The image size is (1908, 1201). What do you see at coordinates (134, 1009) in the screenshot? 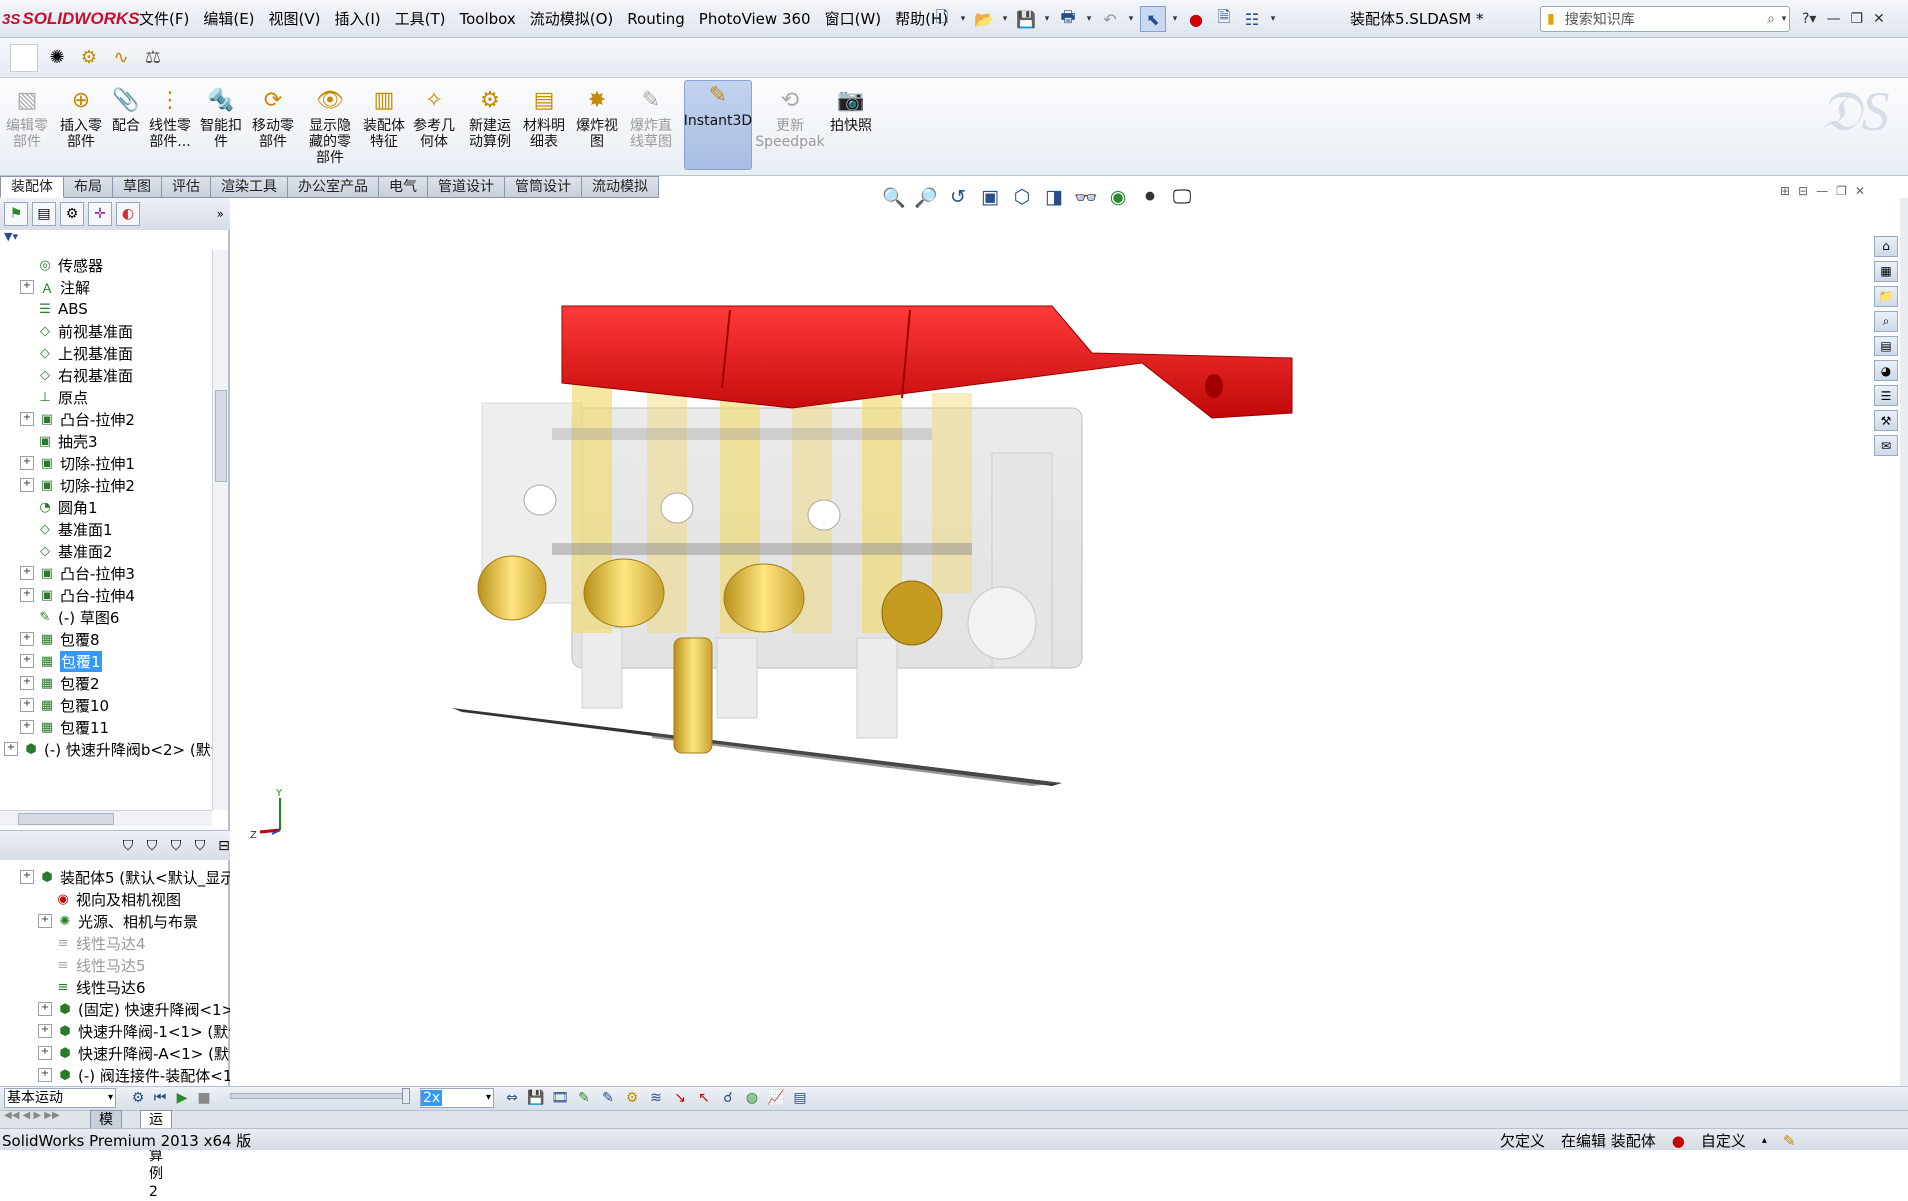
I see `tree-item: + ⬢ (固定) 快速升降阀<1>` at bounding box center [134, 1009].